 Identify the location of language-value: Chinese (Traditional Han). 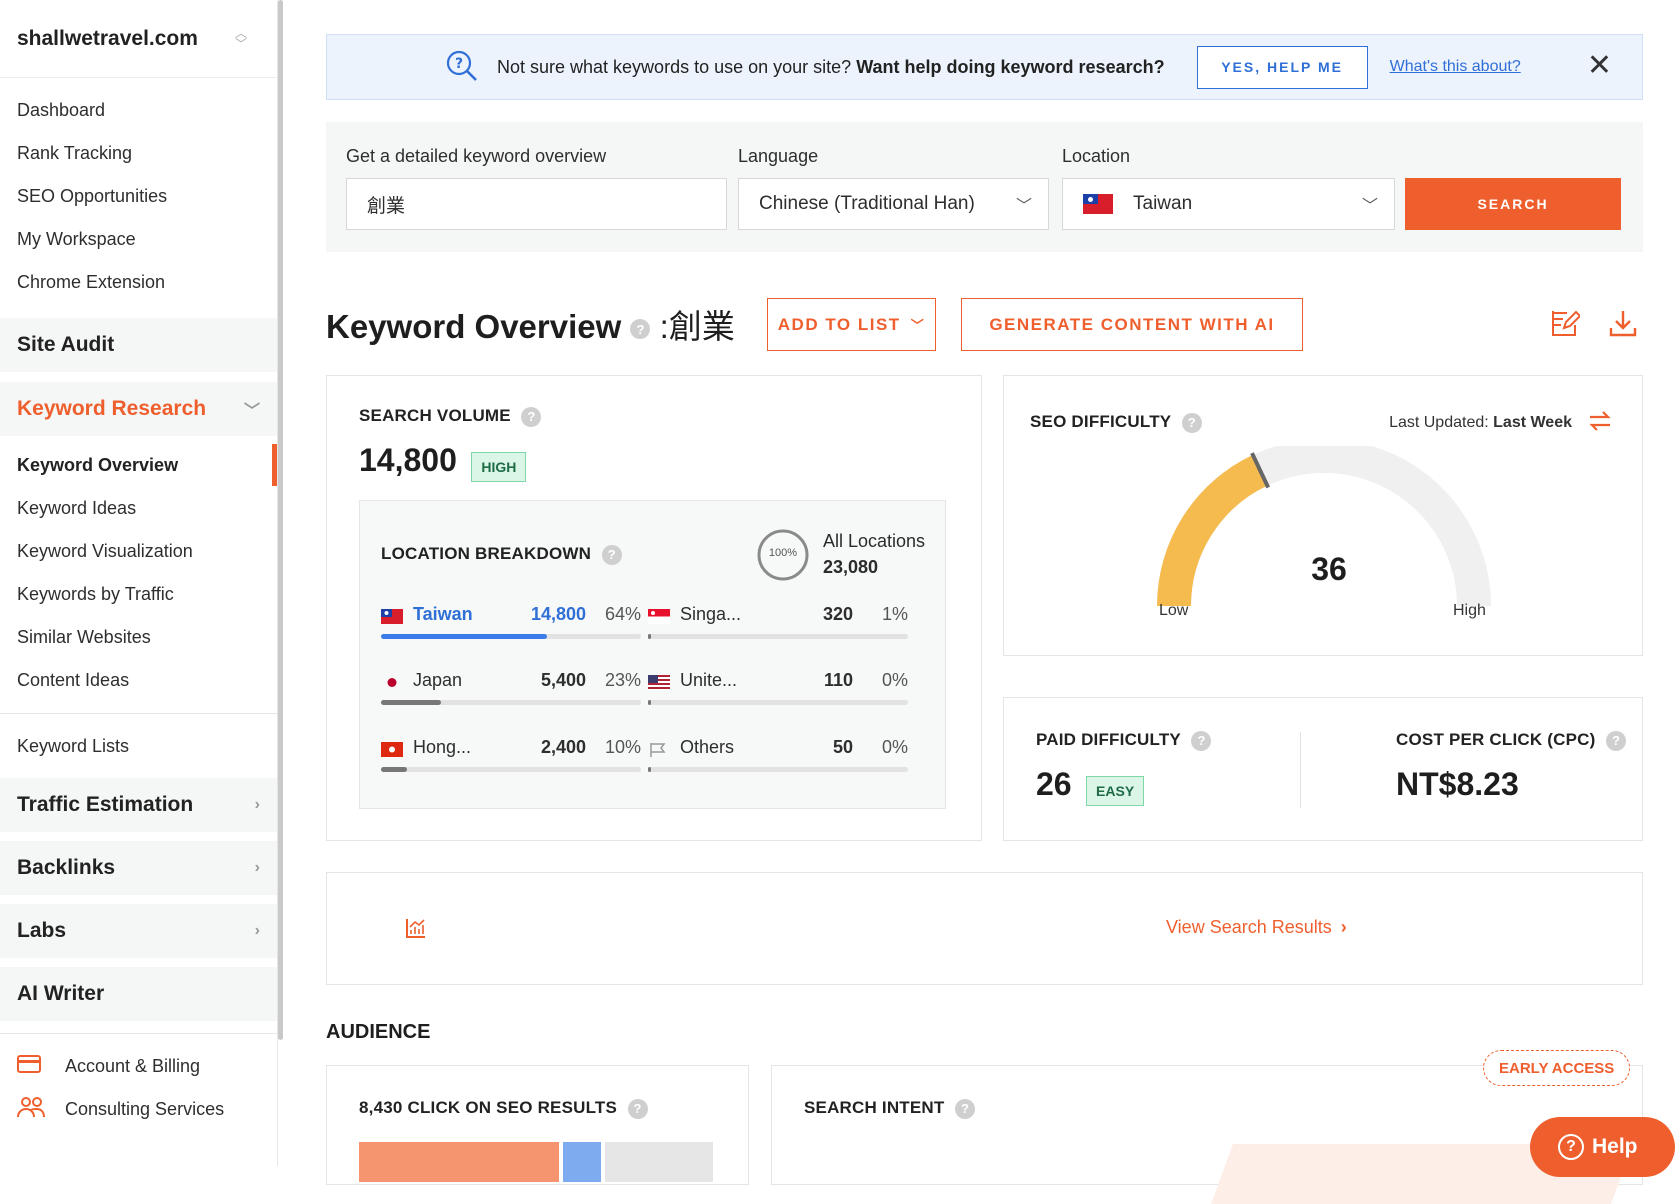
(867, 203).